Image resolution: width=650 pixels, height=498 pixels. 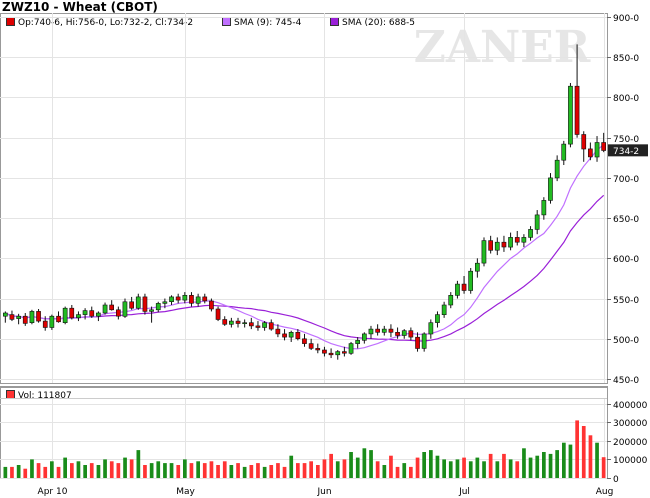 What do you see at coordinates (185, 492) in the screenshot?
I see `x-tick-label: May` at bounding box center [185, 492].